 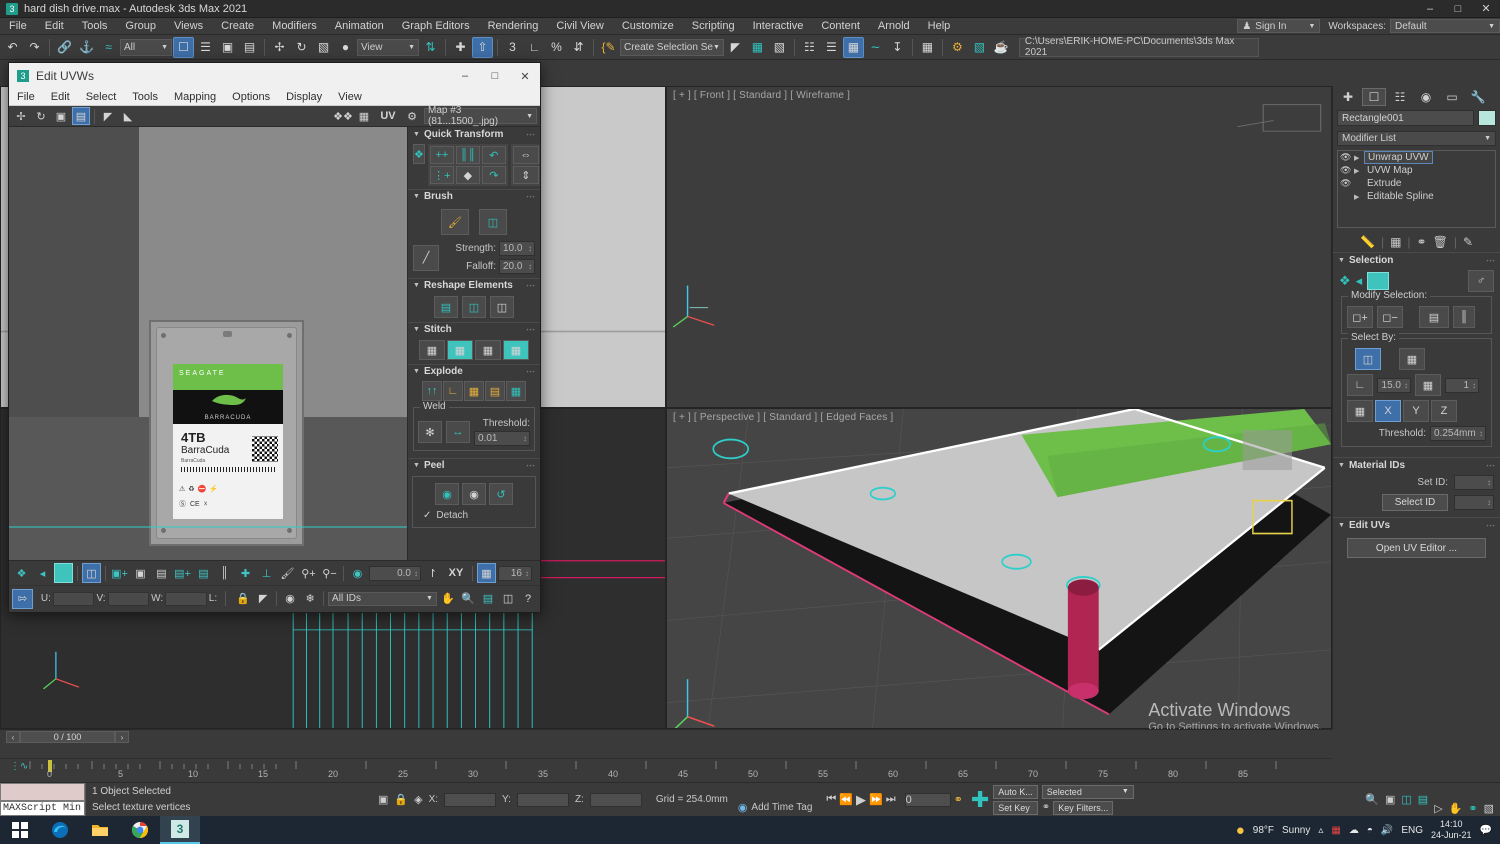 What do you see at coordinates (779, 47) in the screenshot?
I see `align-normals-icon: ▧` at bounding box center [779, 47].